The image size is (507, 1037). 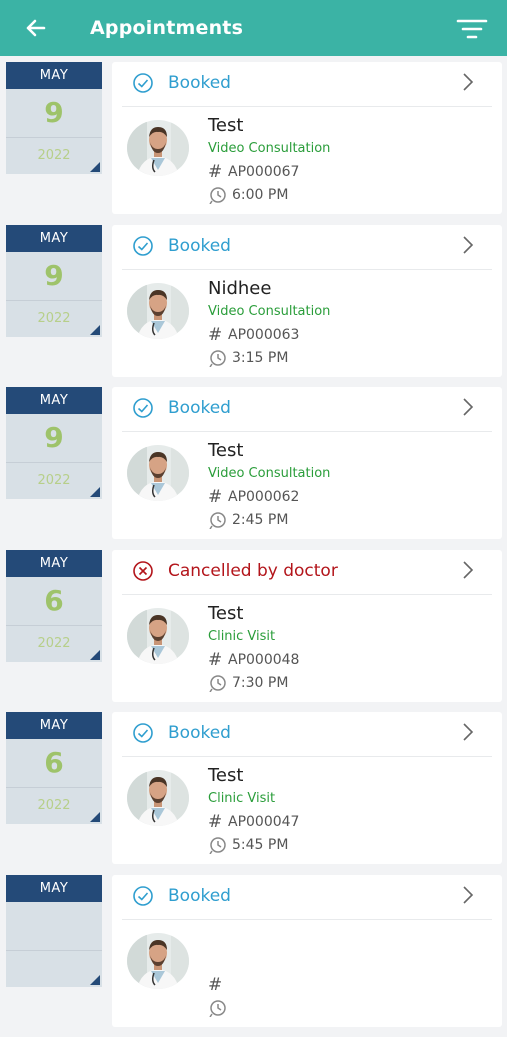 I want to click on appointment-id-line: #, so click(x=218, y=985).